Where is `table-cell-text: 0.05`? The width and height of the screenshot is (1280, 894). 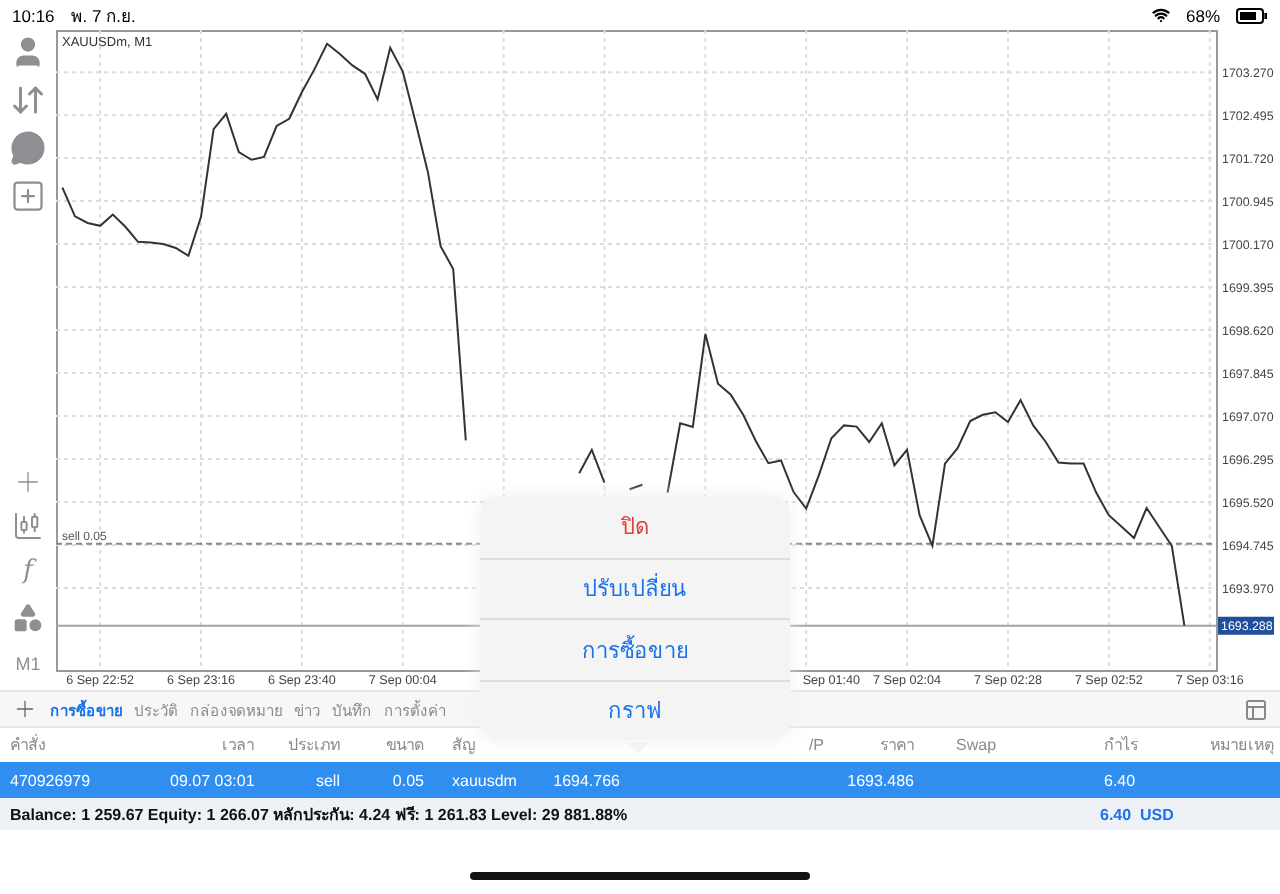 table-cell-text: 0.05 is located at coordinates (407, 780).